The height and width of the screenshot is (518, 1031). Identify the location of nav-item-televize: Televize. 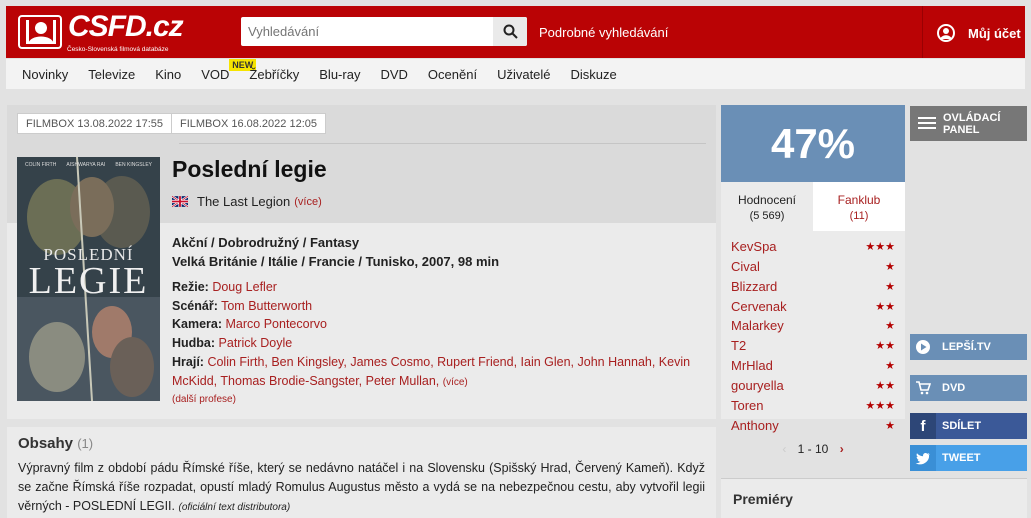
(111, 74).